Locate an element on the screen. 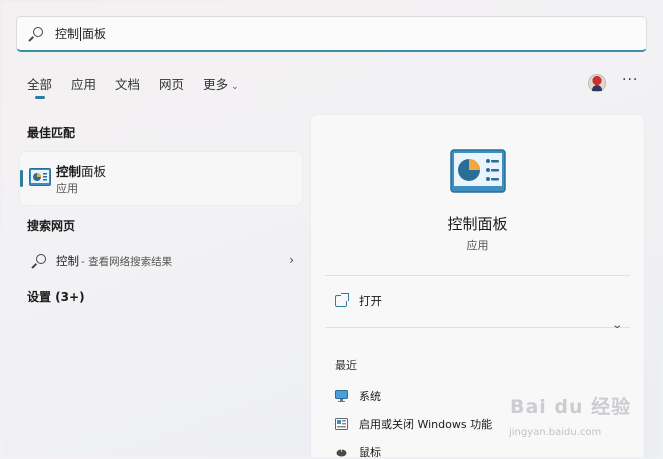 Image resolution: width=663 pixels, height=459 pixels. tab-apps: 应用 is located at coordinates (83, 83).